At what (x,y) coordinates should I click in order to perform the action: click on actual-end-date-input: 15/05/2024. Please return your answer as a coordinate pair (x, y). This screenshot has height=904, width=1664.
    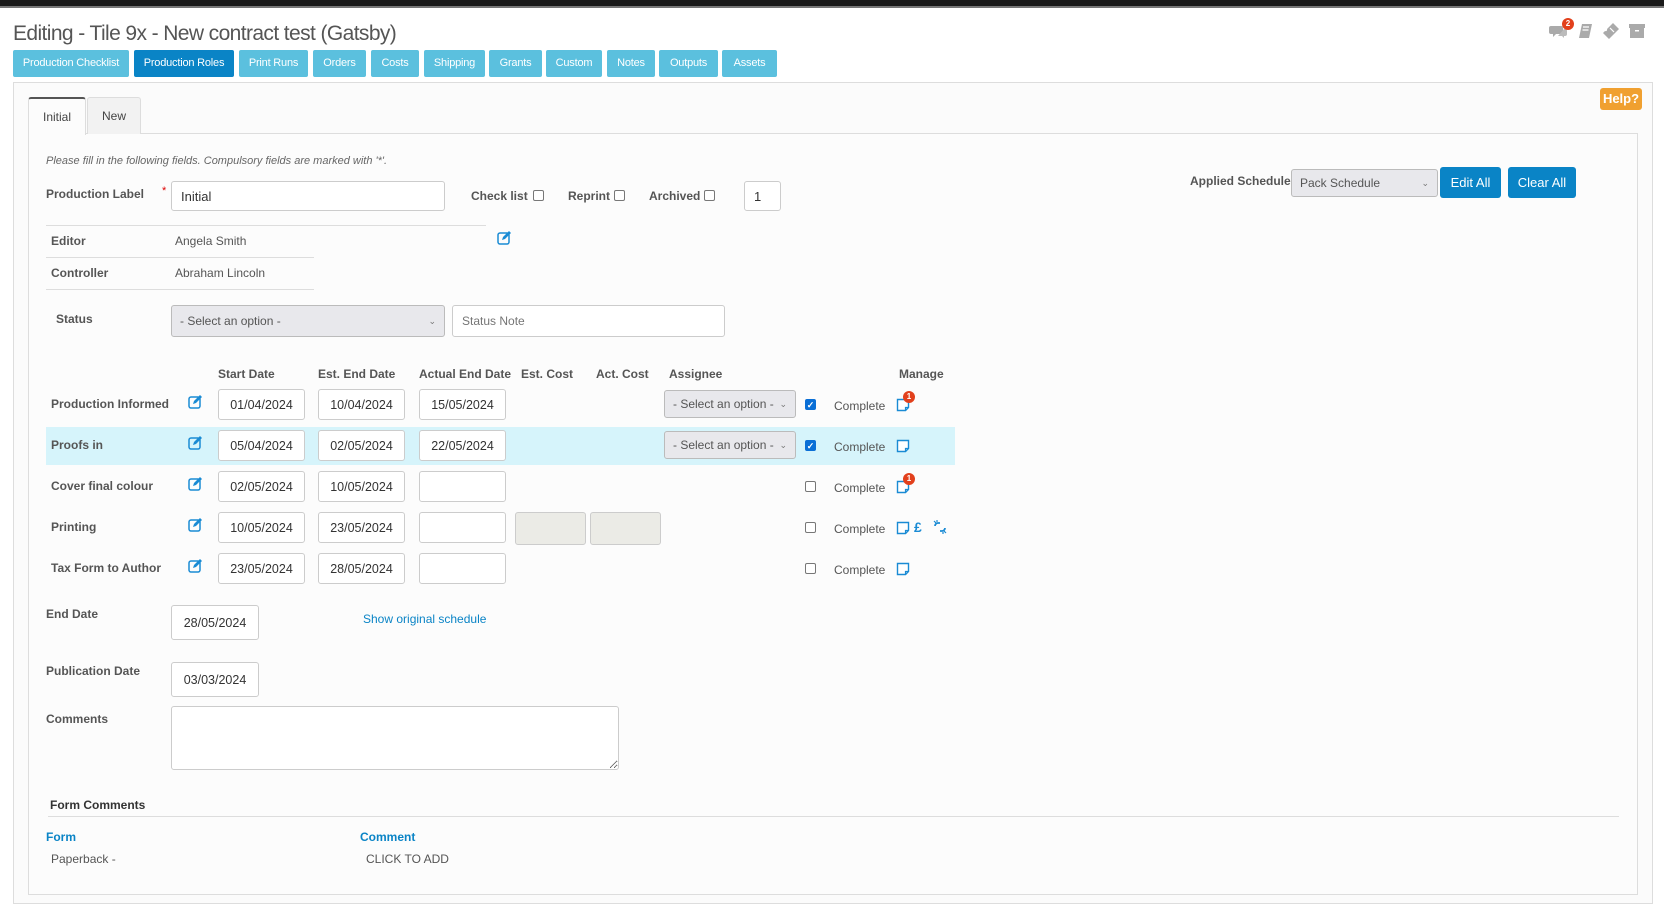
    Looking at the image, I should click on (462, 404).